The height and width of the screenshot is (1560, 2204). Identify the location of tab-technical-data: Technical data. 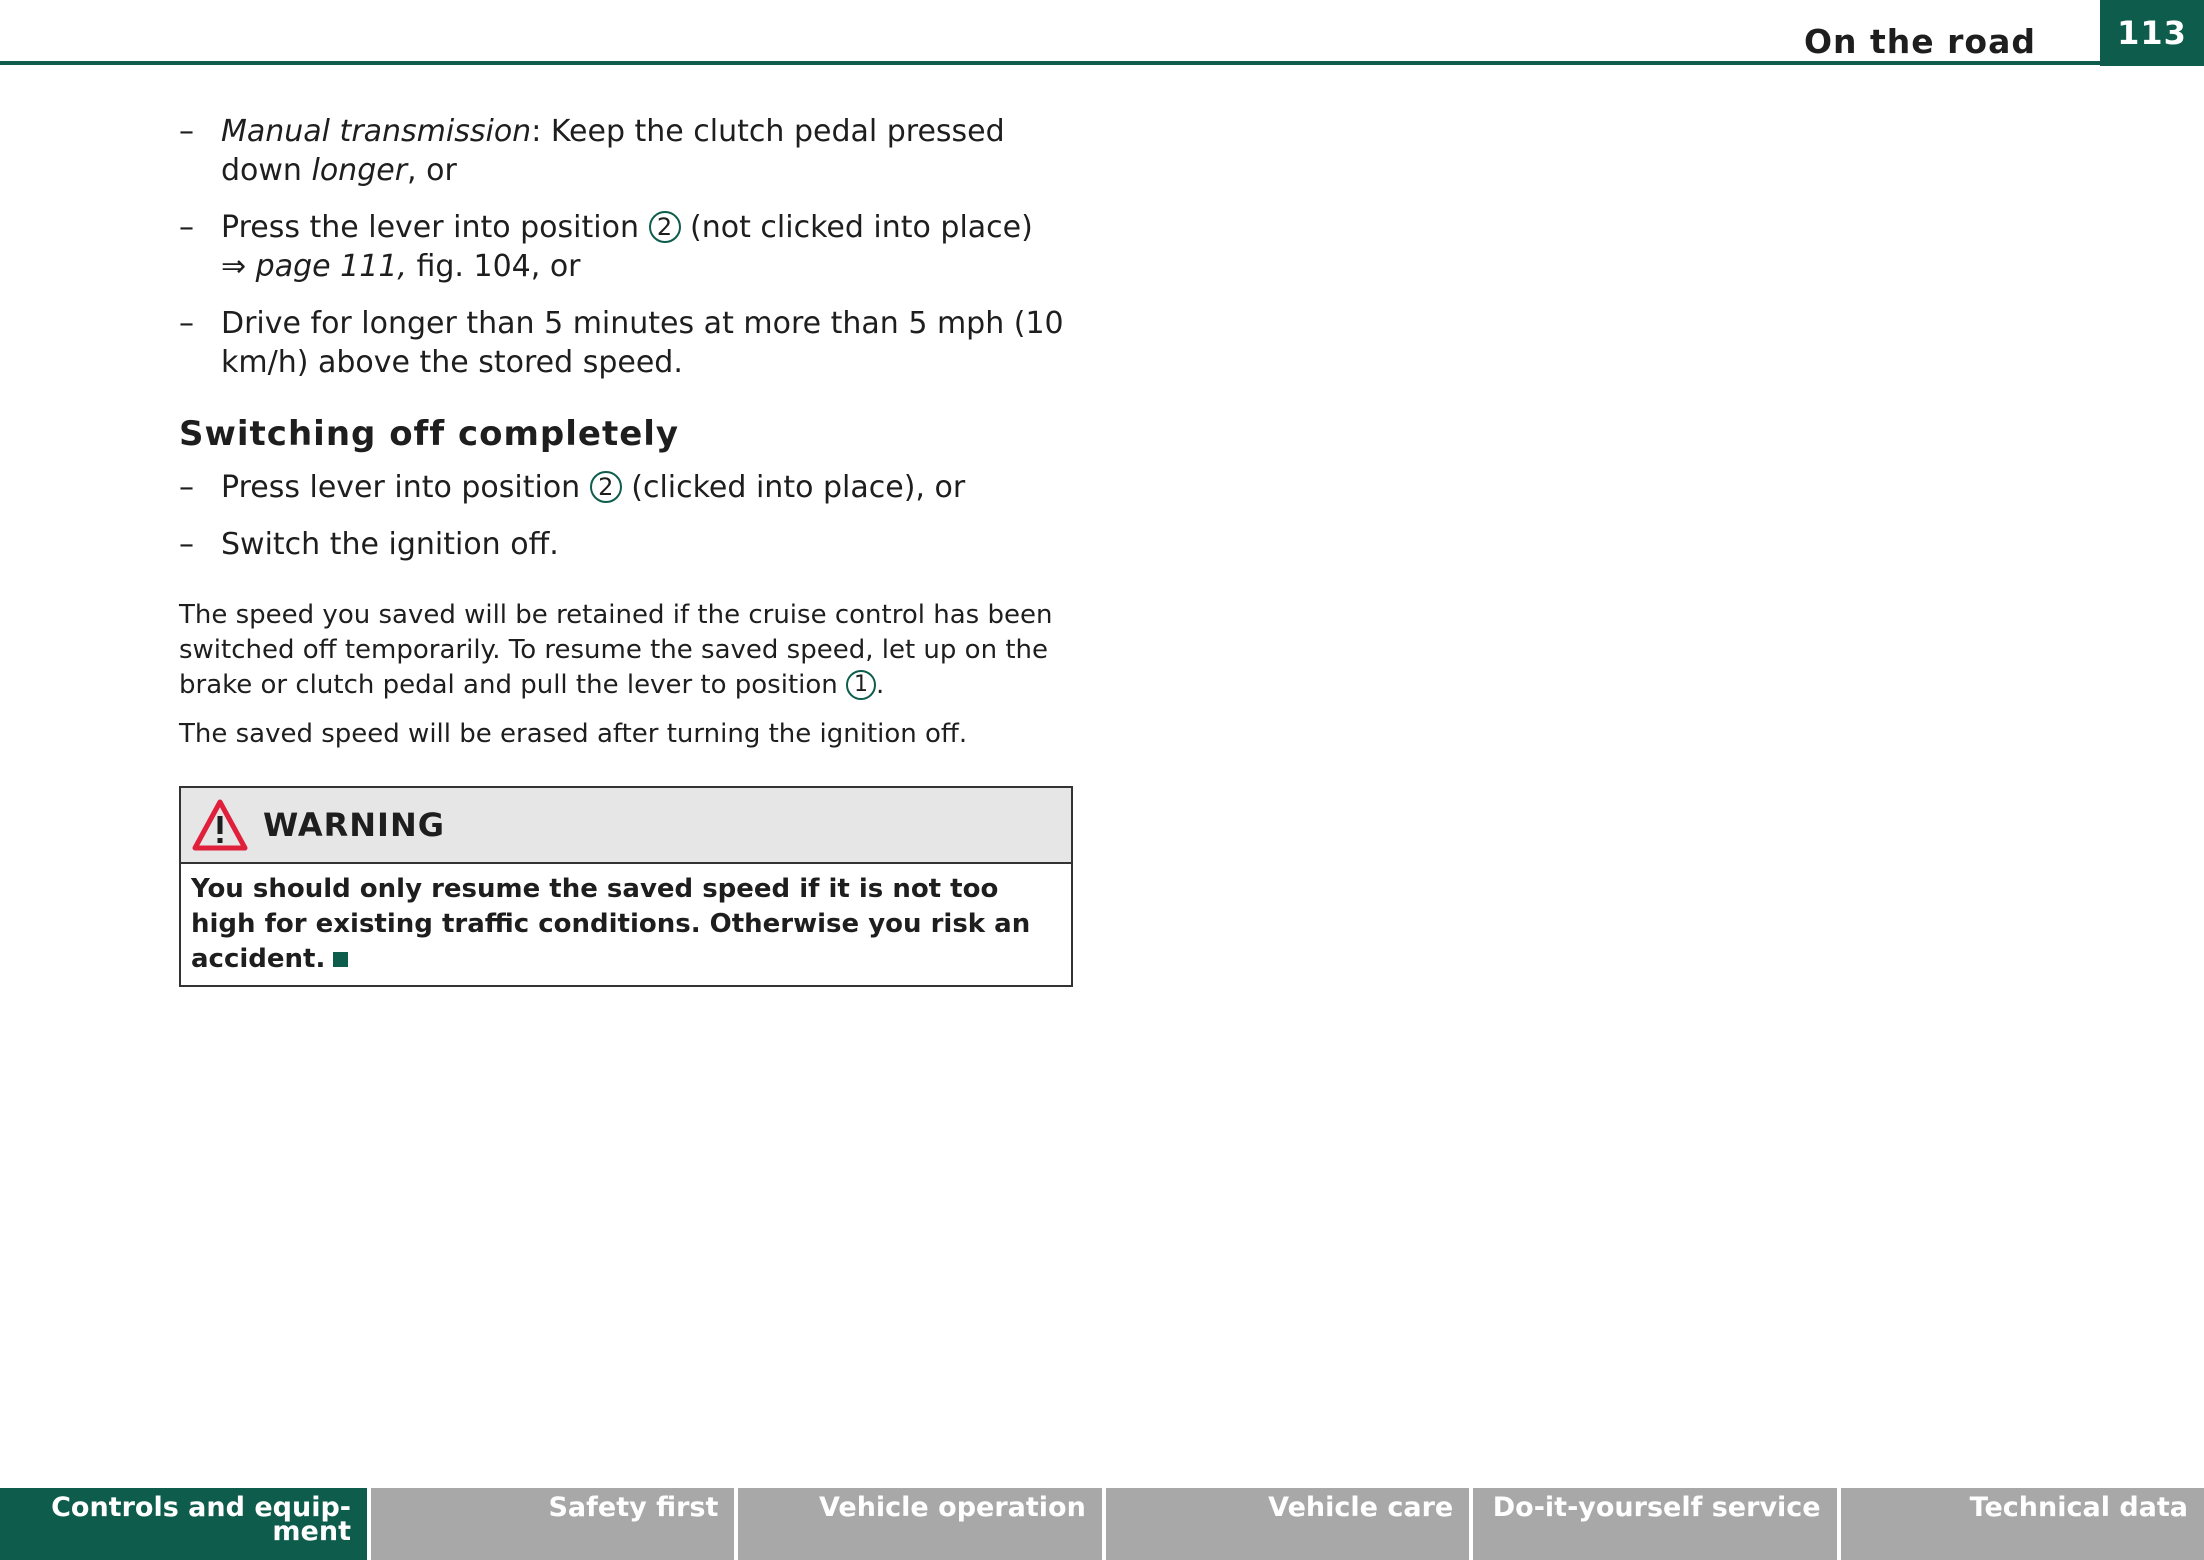
(2022, 1524).